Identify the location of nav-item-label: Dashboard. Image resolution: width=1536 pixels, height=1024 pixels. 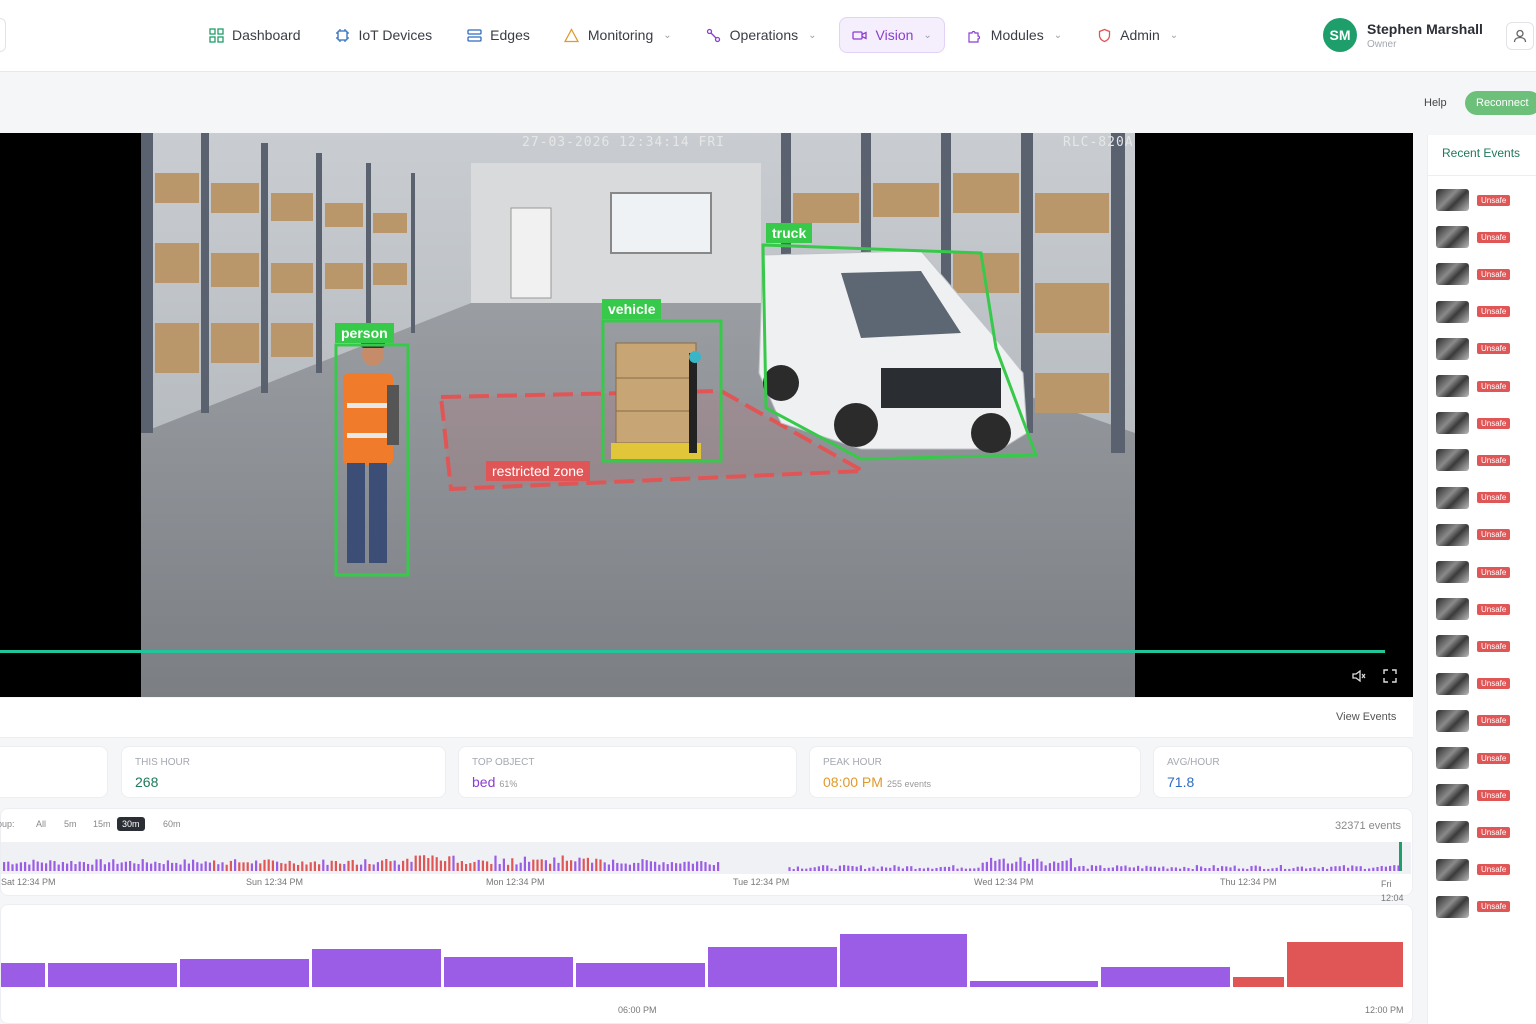
(266, 35).